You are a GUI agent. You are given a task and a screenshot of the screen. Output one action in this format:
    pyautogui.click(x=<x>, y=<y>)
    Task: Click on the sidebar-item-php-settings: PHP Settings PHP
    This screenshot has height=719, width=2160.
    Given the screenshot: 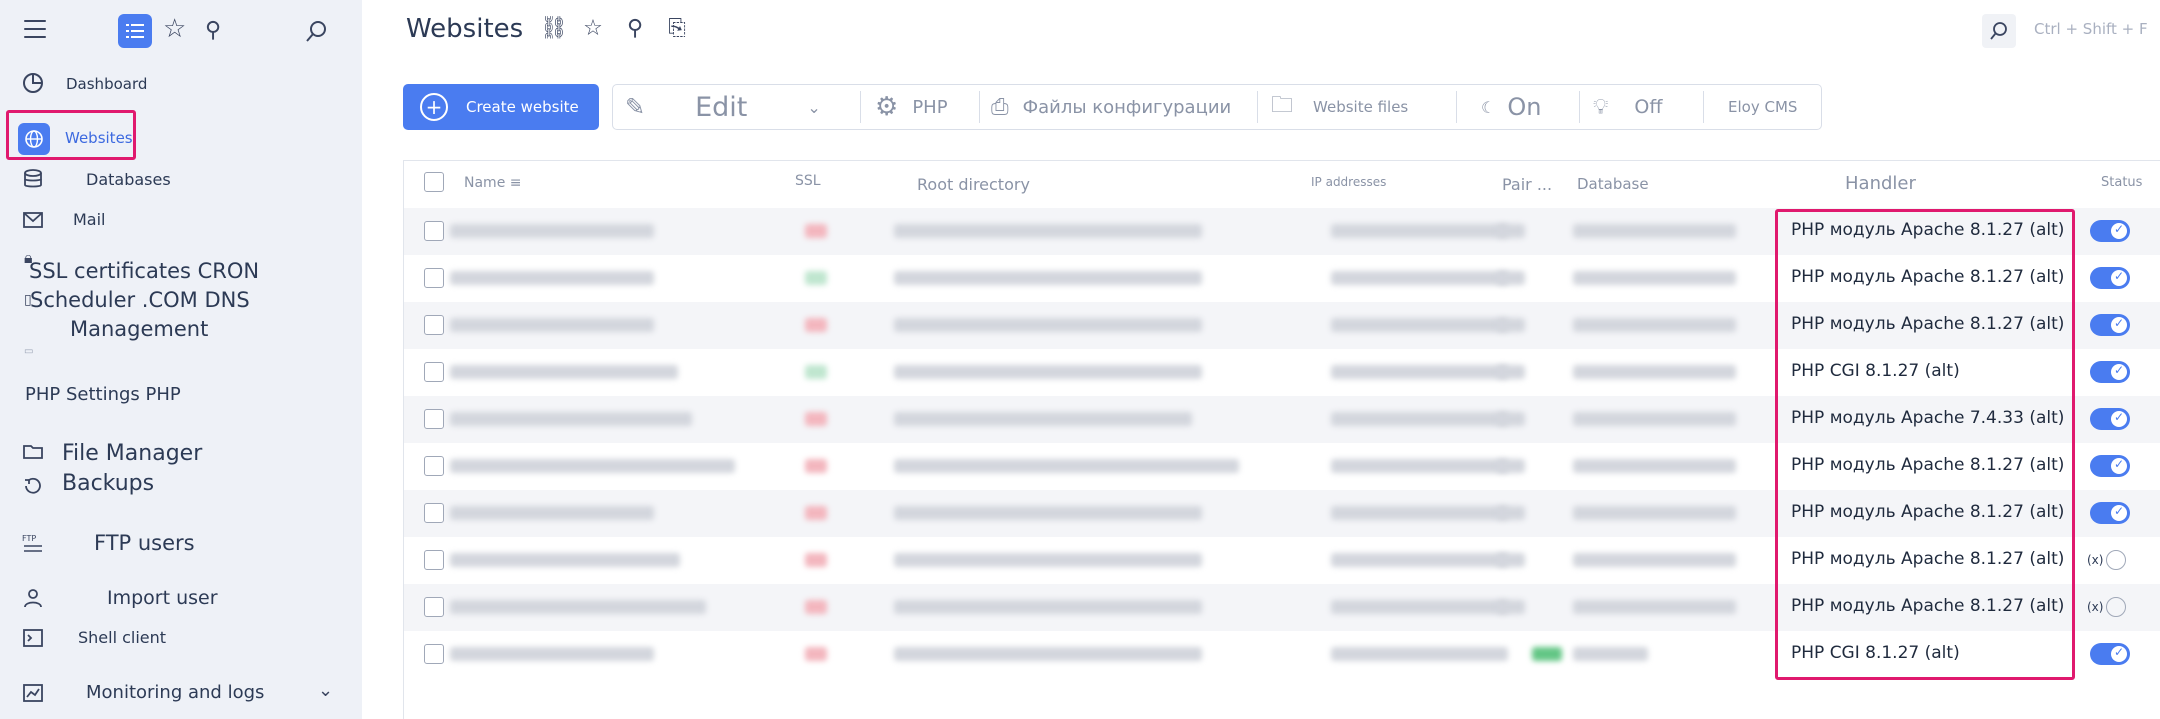 What is the action you would take?
    pyautogui.click(x=103, y=394)
    